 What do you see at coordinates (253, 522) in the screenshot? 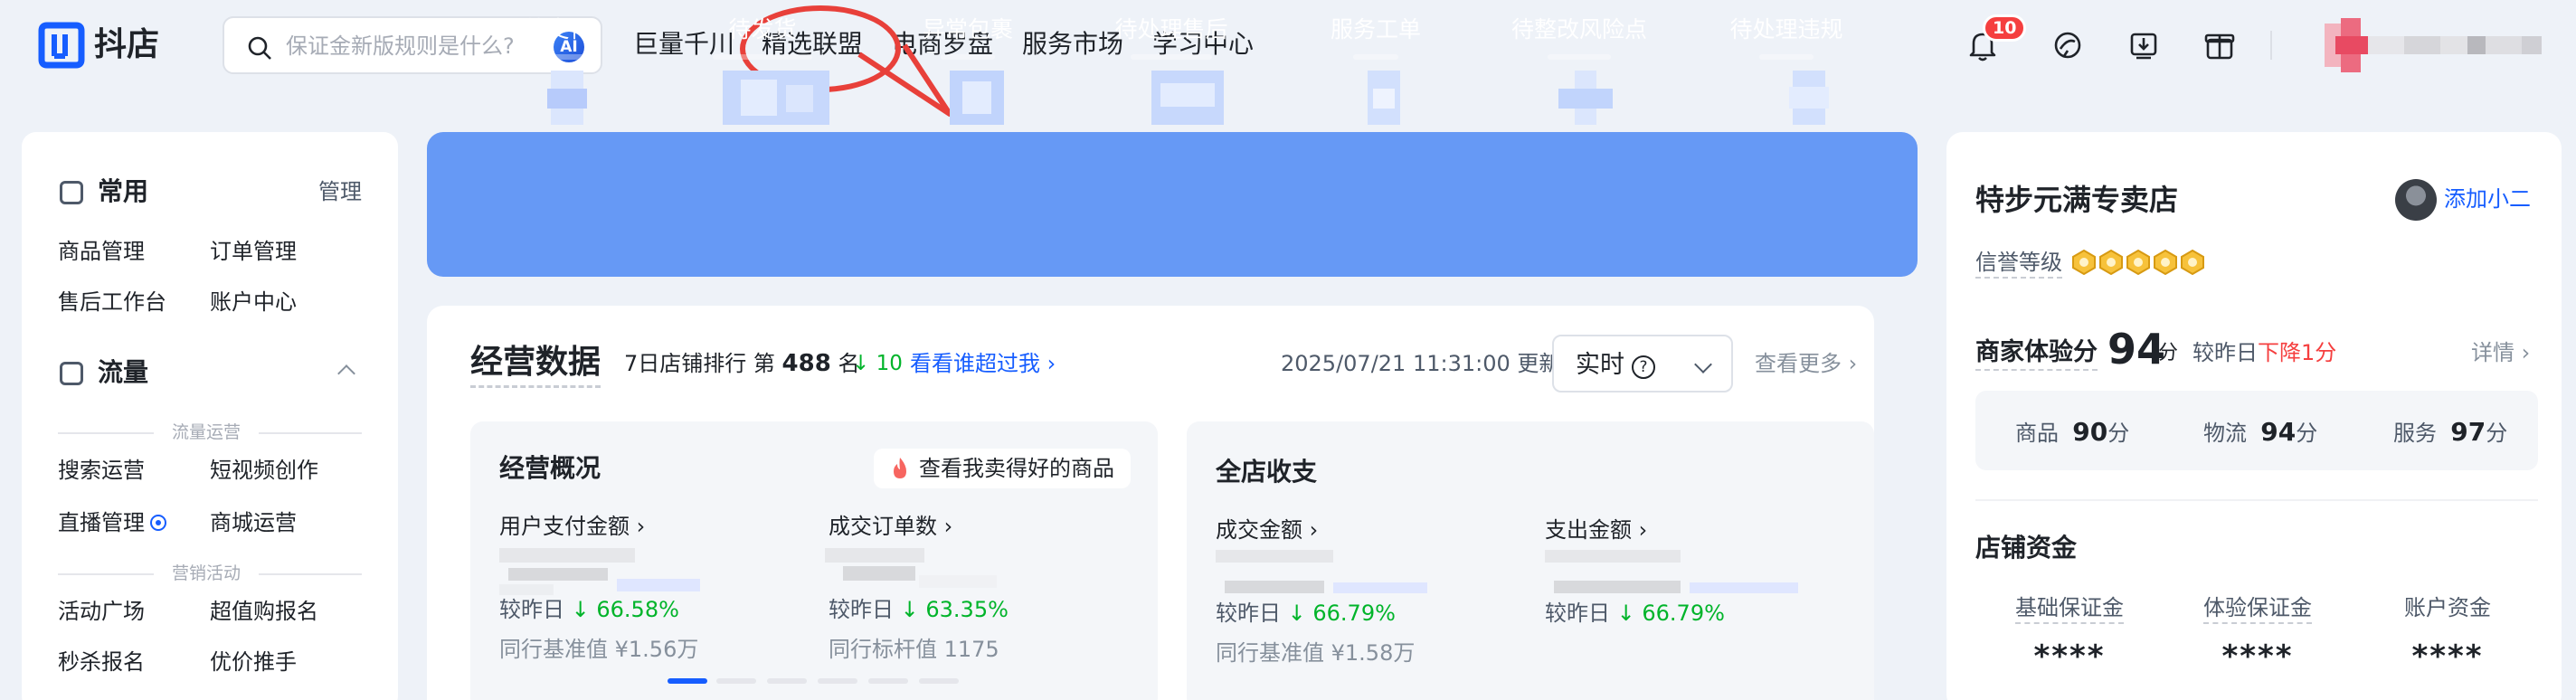
I see `menu-mall-ops: 商城运营` at bounding box center [253, 522].